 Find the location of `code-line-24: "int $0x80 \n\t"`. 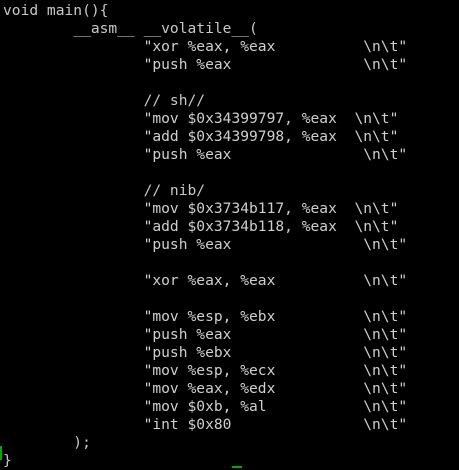

code-line-24: "int $0x80 \n\t" is located at coordinates (205, 424).